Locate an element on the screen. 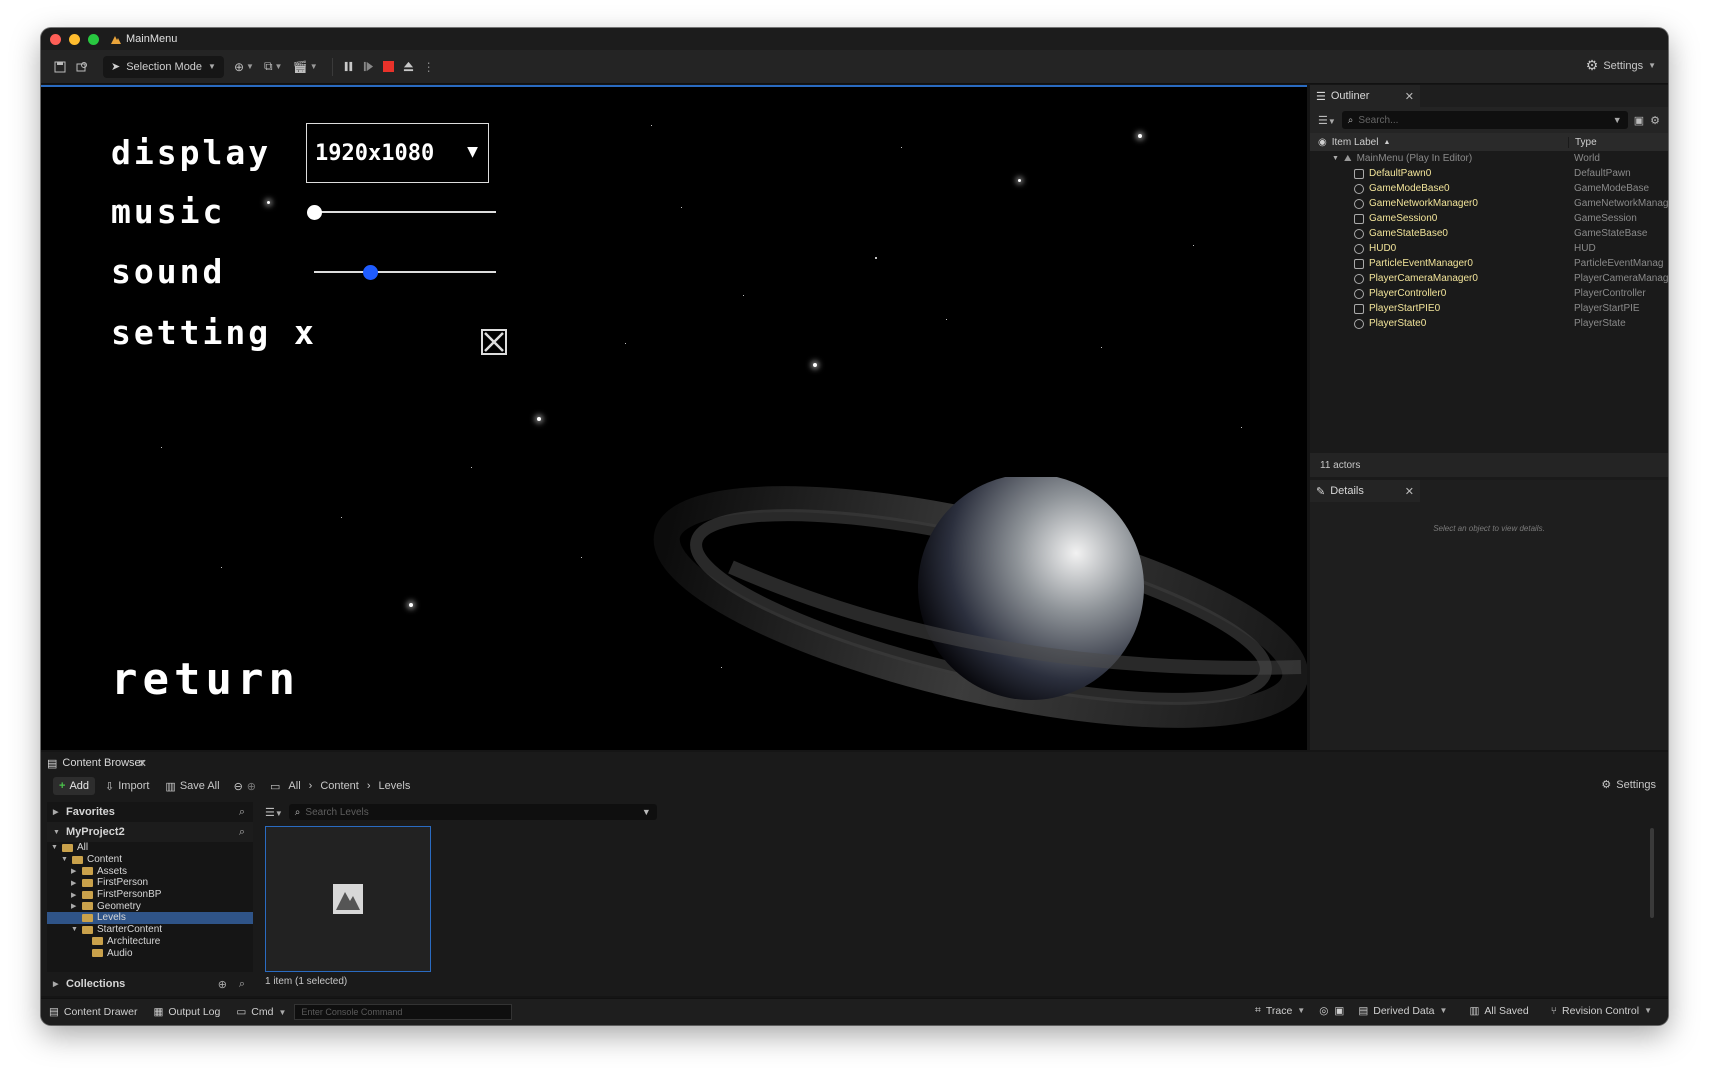 The image size is (1709, 1080). tab-outliner: ☰ Outliner ✕ is located at coordinates (1365, 96).